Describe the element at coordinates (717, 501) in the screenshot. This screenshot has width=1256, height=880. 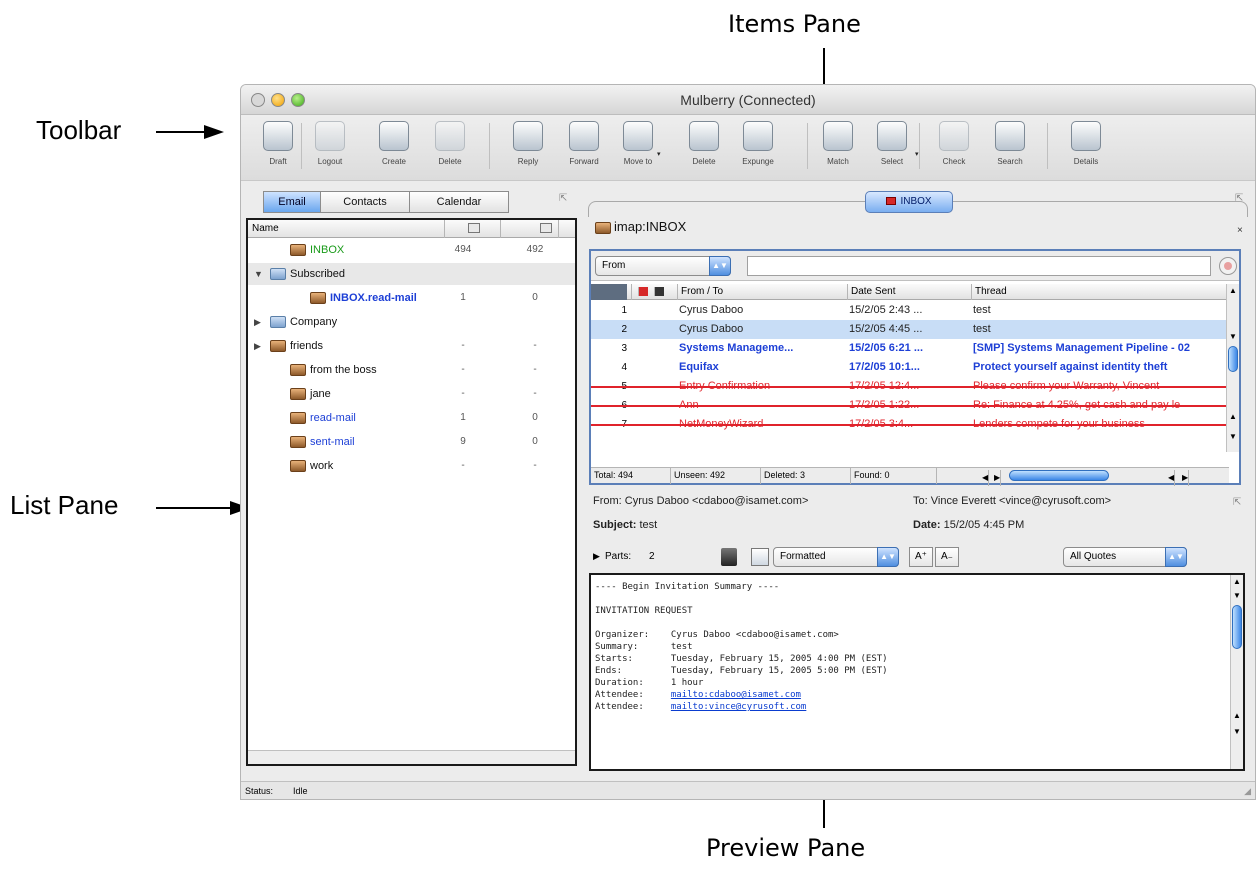
I see `from-value: Cyrus Daboo <cdaboo@isamet.com>` at that location.